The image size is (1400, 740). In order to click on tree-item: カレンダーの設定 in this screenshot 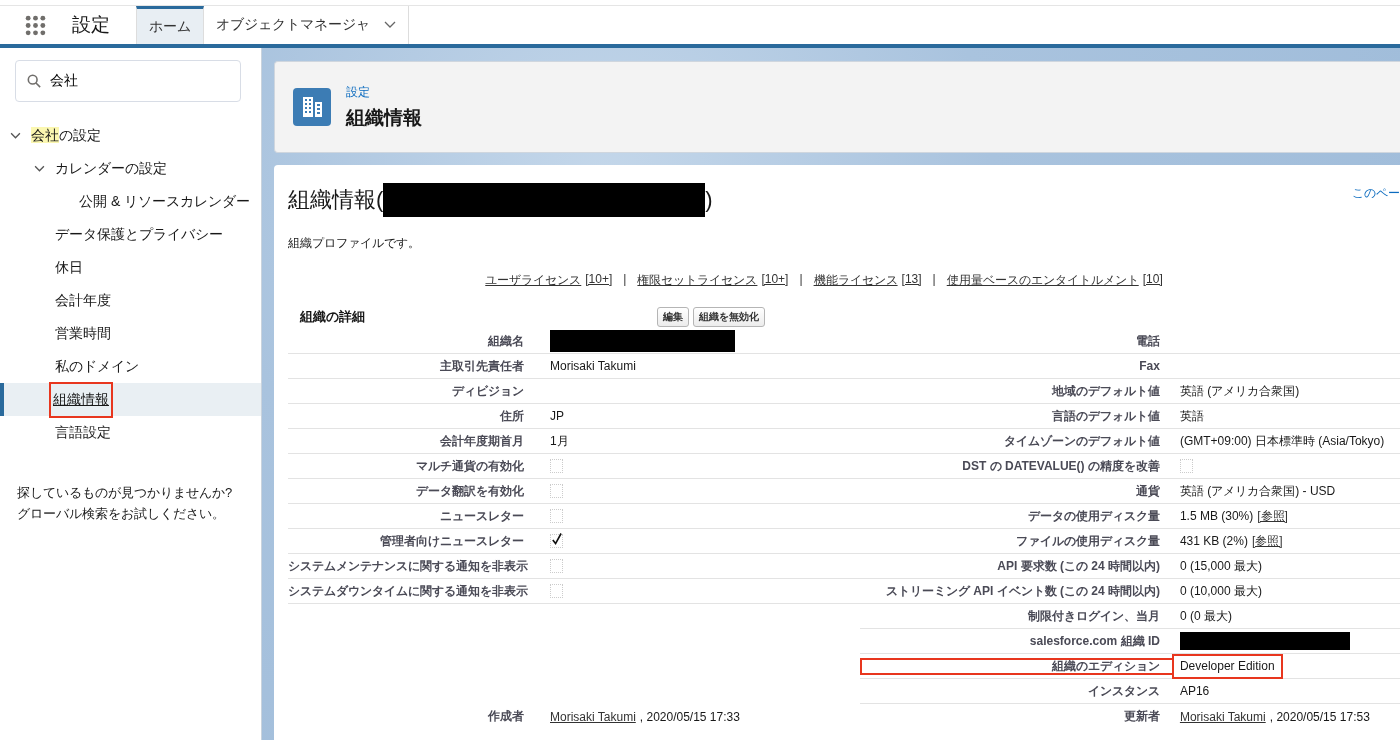, I will do `click(130, 168)`.